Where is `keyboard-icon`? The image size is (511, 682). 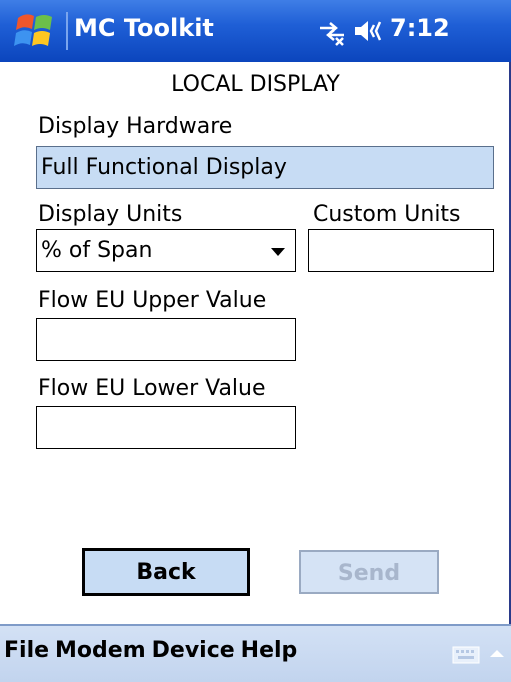
keyboard-icon is located at coordinates (466, 655).